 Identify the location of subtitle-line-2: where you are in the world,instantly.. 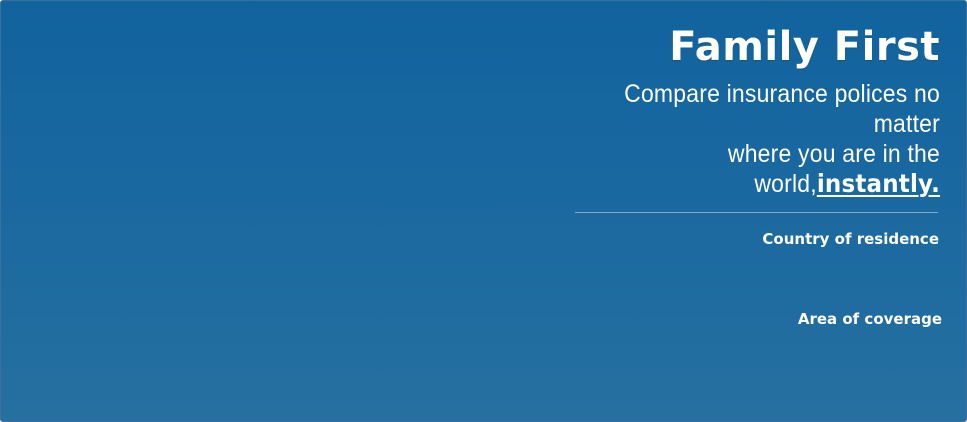
(747, 169).